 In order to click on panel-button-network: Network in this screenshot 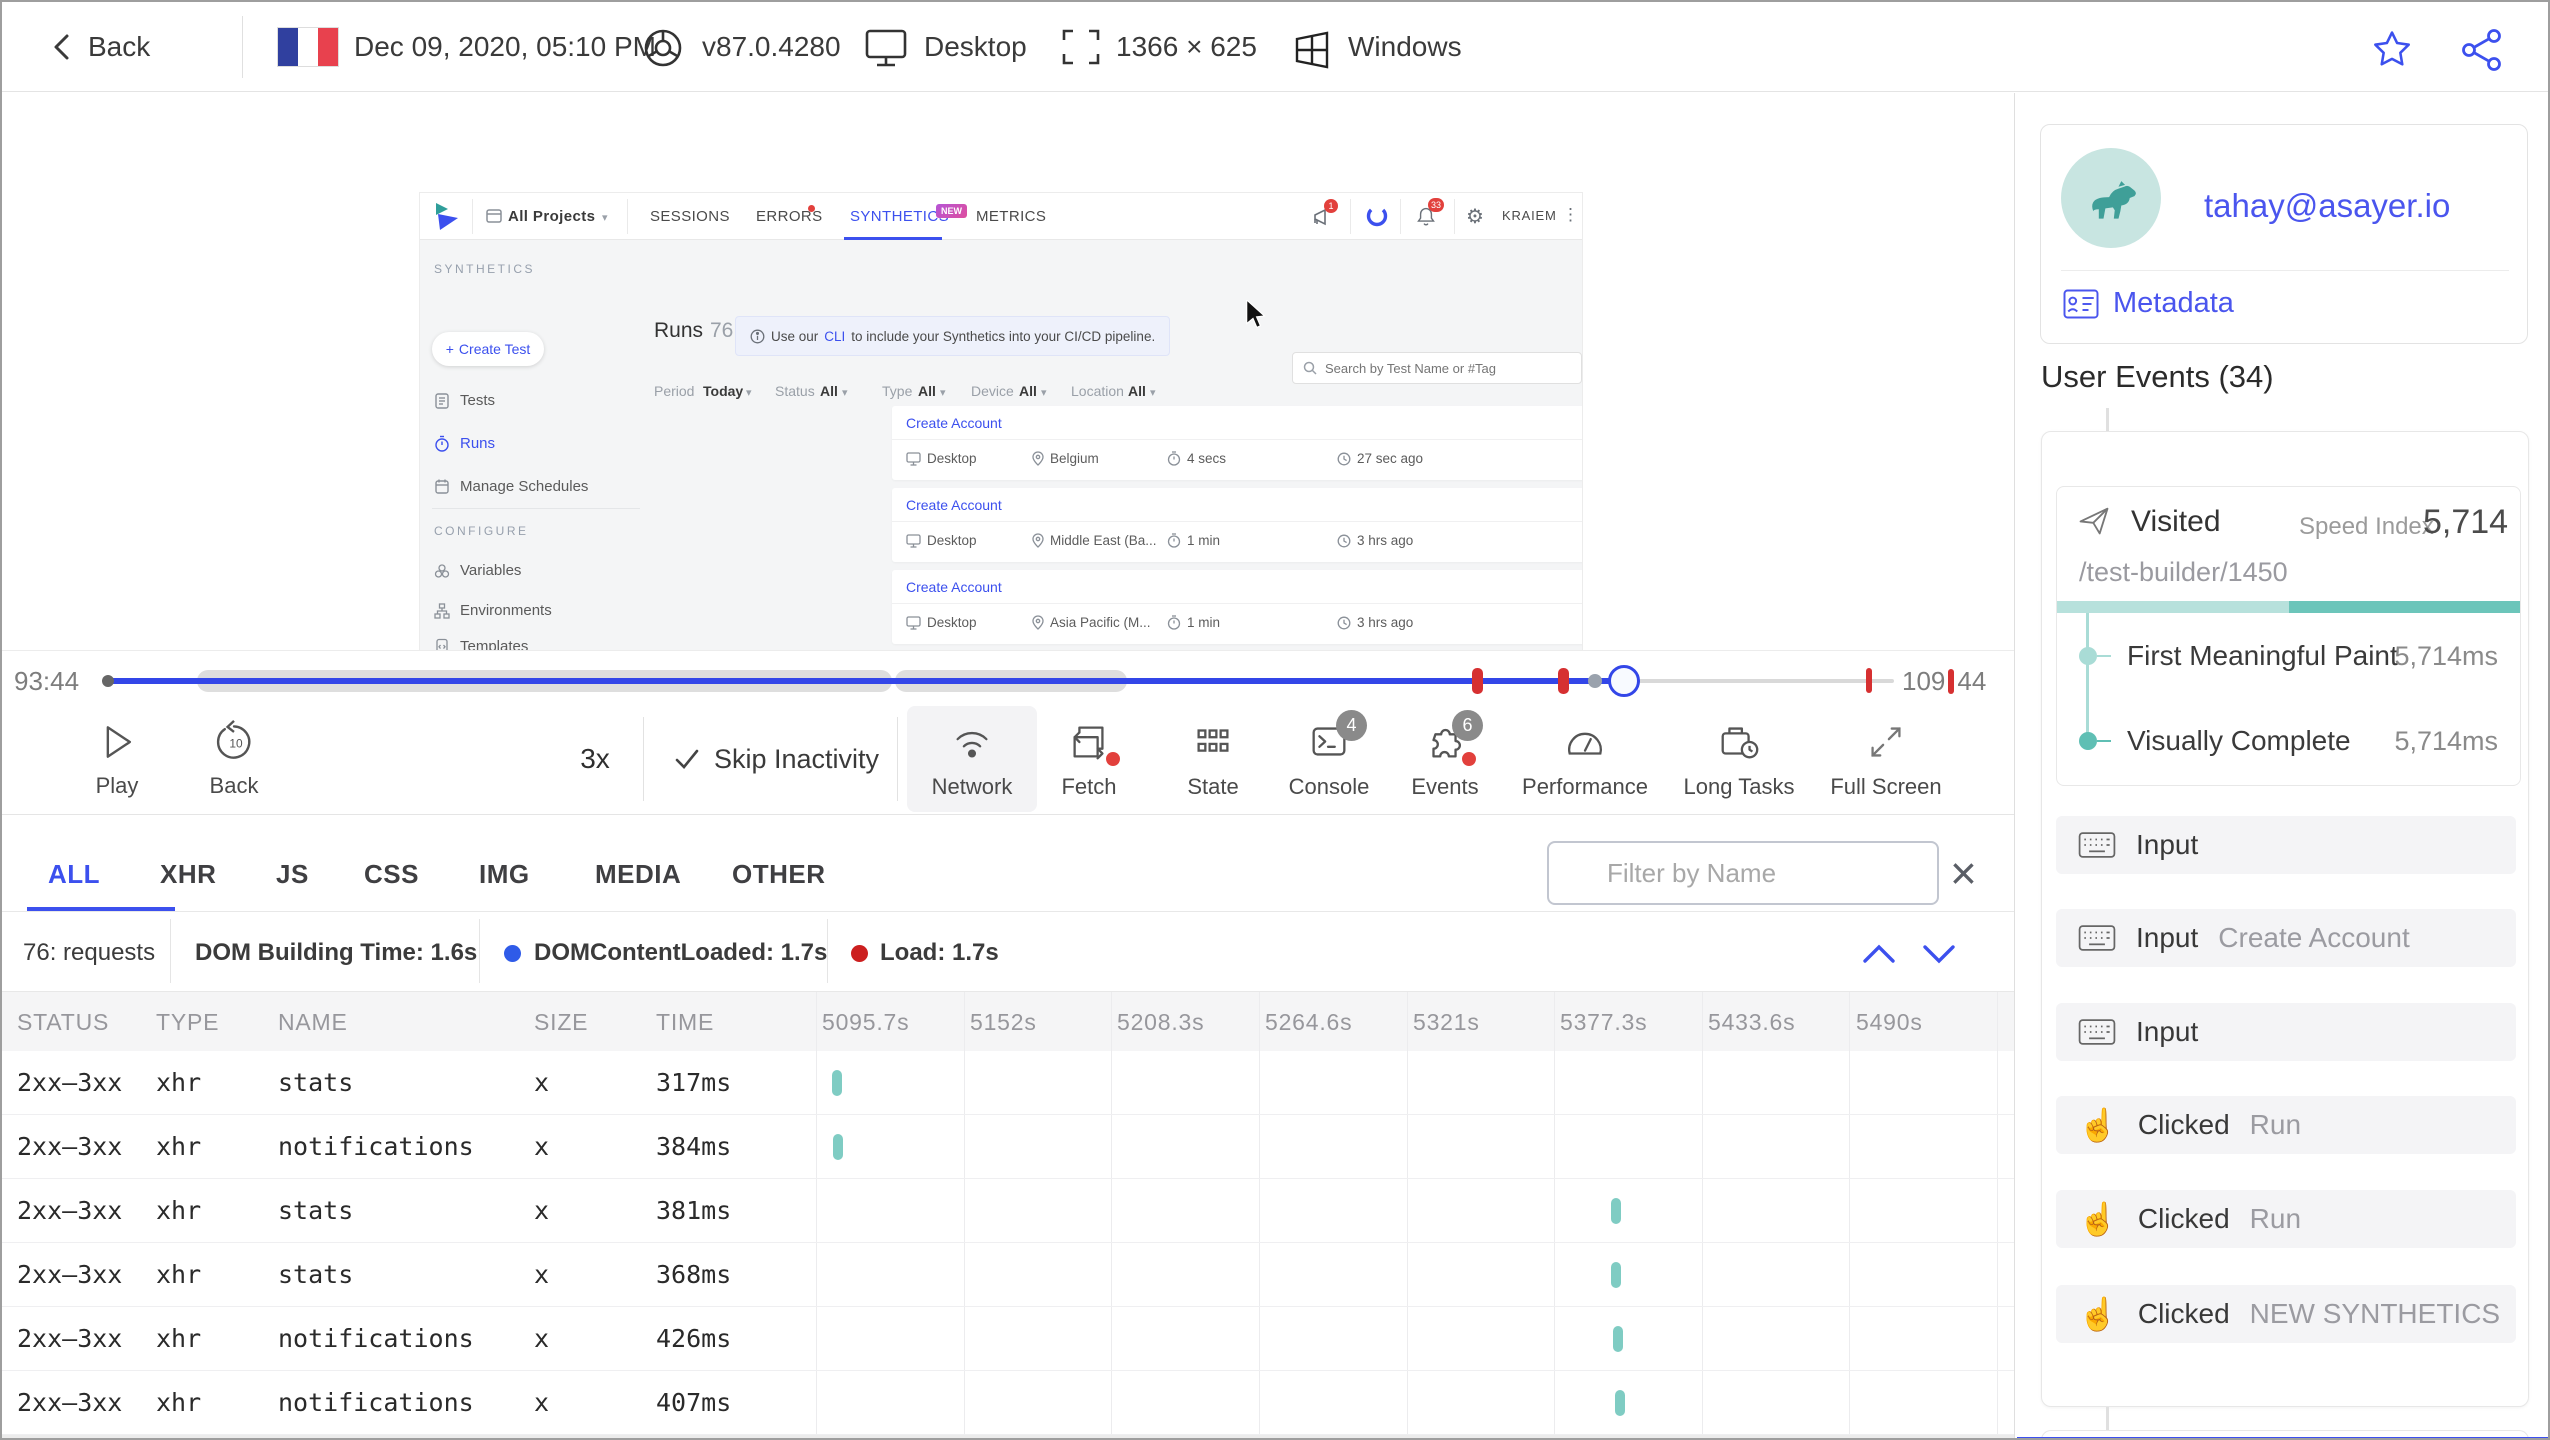, I will do `click(972, 759)`.